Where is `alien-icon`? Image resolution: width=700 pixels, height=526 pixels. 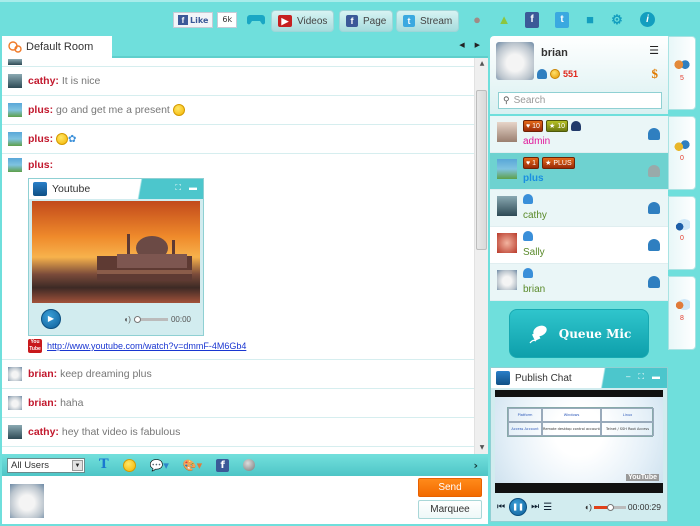 alien-icon is located at coordinates (249, 465).